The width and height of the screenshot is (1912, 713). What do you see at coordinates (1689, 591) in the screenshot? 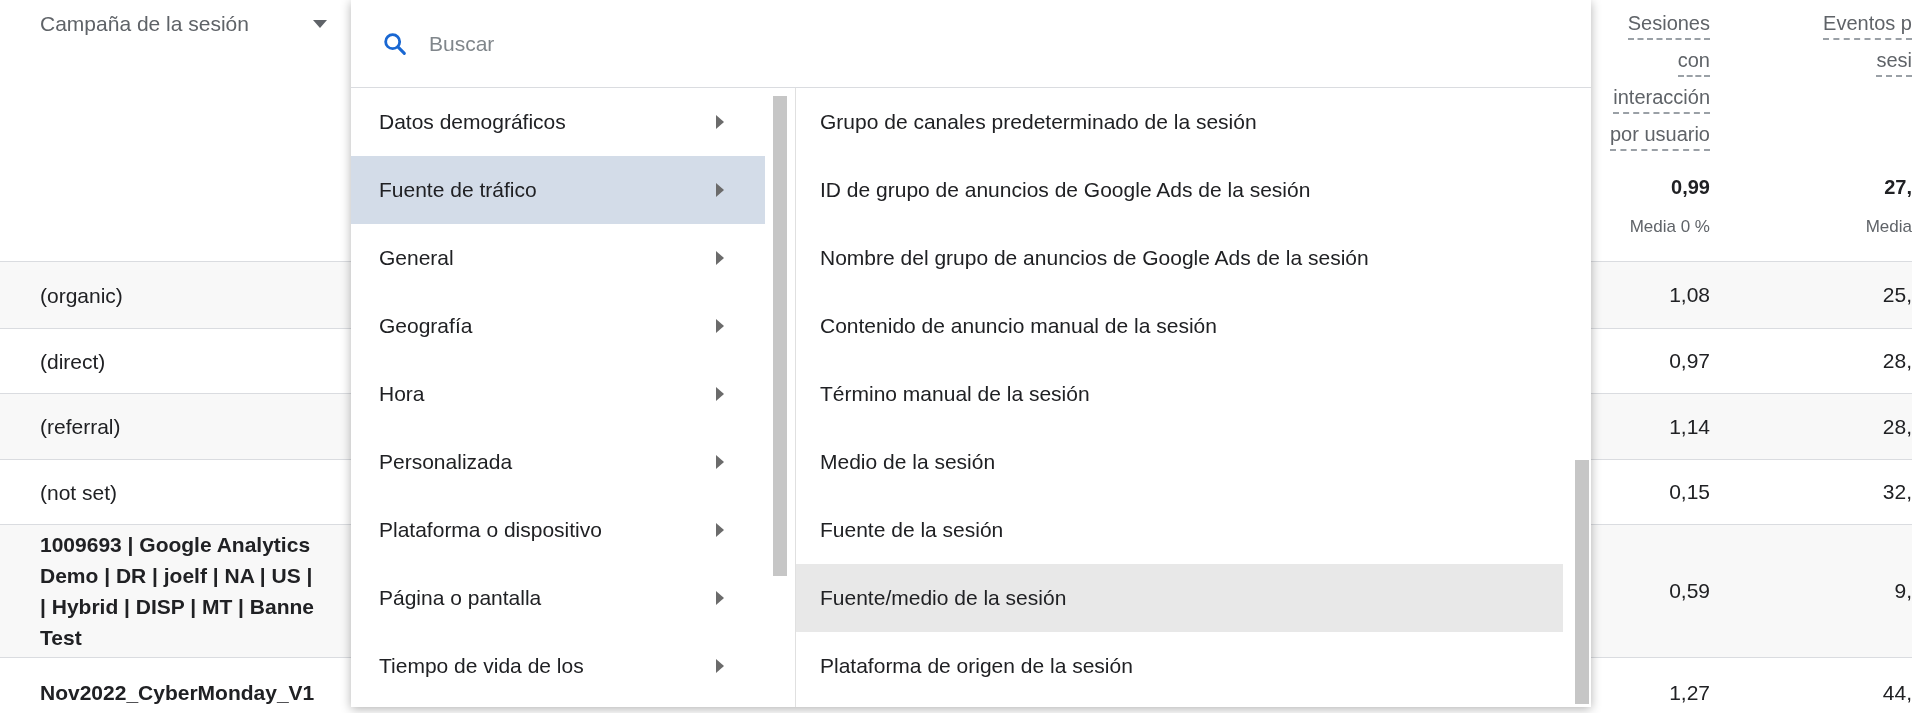
I see `table-cell-text: 0,59` at bounding box center [1689, 591].